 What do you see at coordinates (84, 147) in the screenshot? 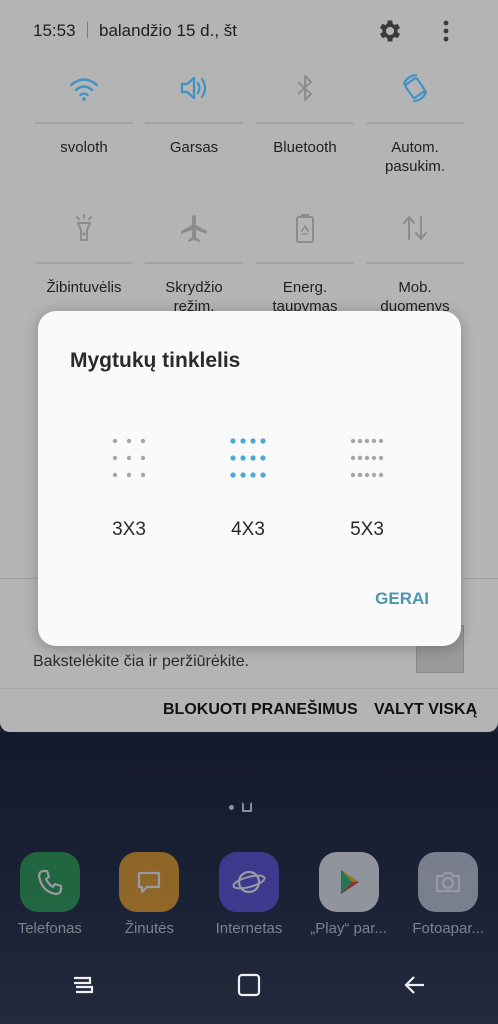
I see `quick-tile-label: svoloth` at bounding box center [84, 147].